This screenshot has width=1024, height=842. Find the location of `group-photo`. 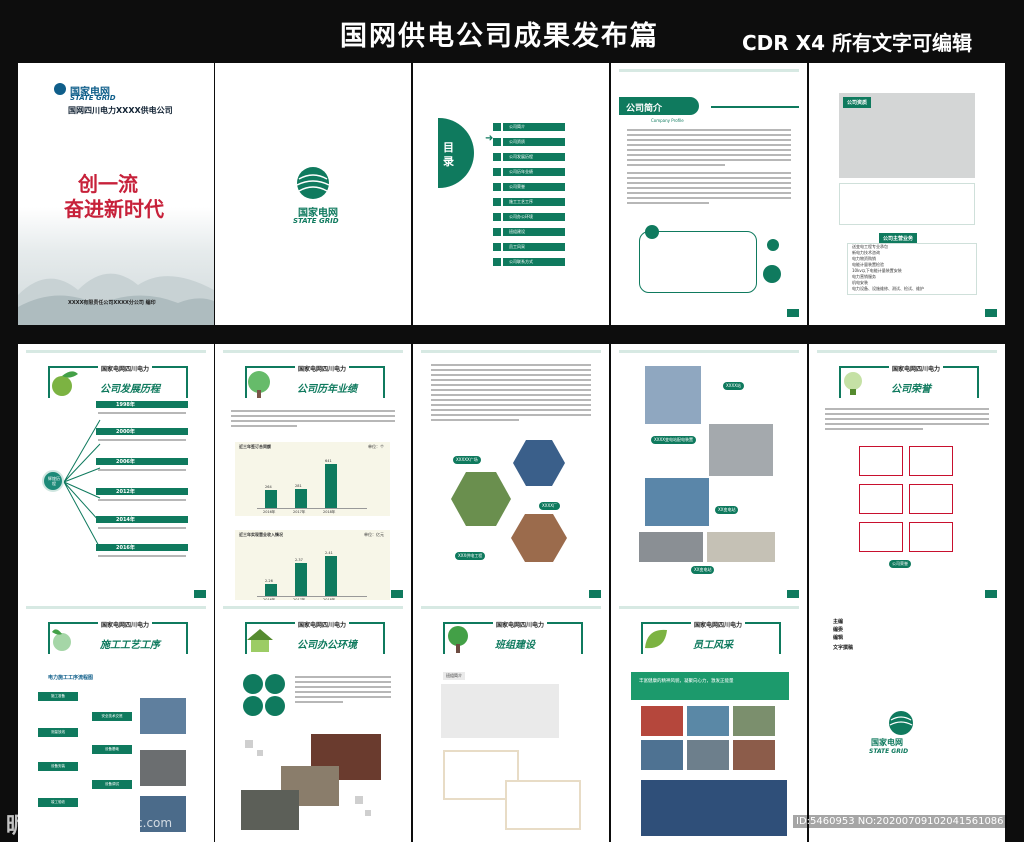

group-photo is located at coordinates (714, 808).